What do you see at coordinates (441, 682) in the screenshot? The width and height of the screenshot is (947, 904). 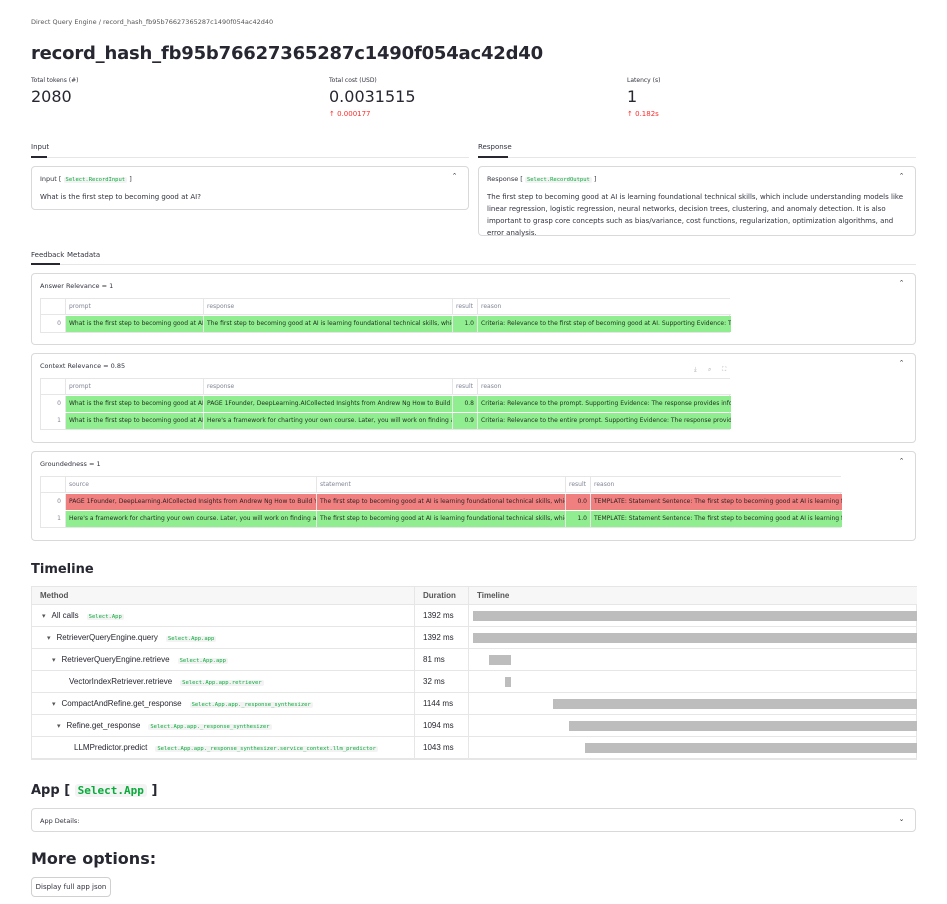 I see `timeline-duration-cell: 32 ms` at bounding box center [441, 682].